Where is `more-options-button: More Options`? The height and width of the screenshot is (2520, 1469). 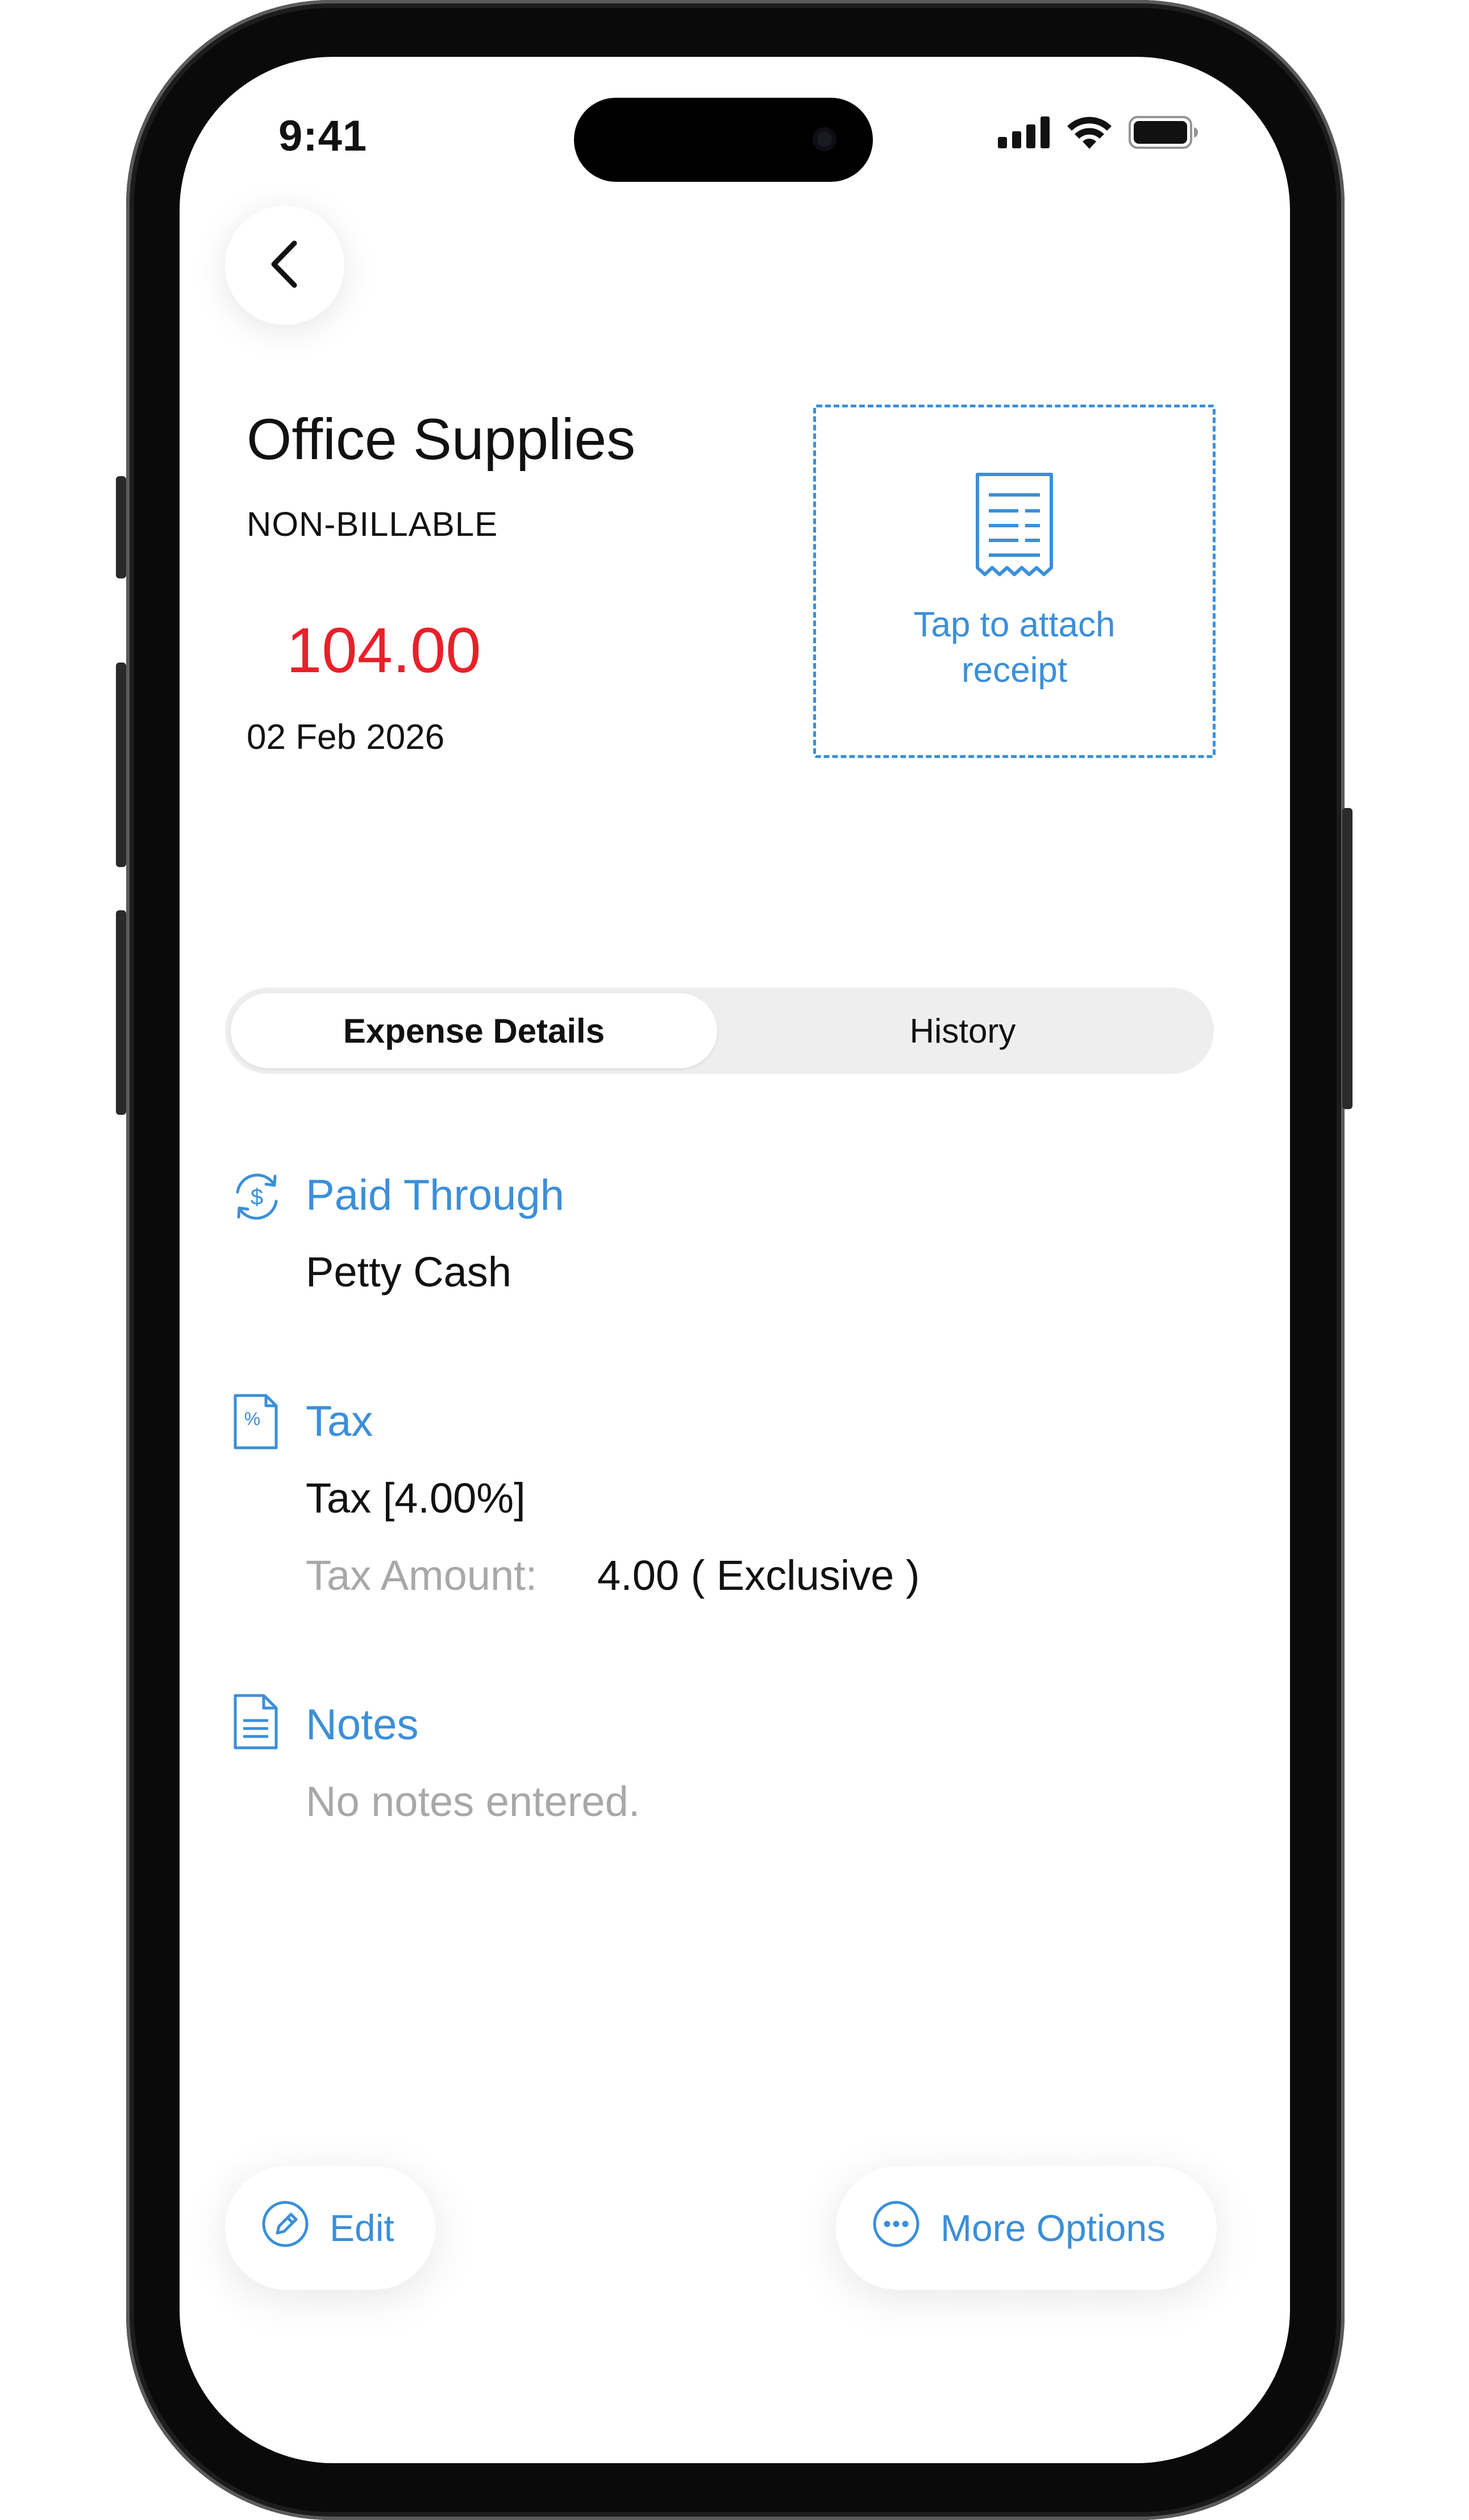 more-options-button: More Options is located at coordinates (1026, 2228).